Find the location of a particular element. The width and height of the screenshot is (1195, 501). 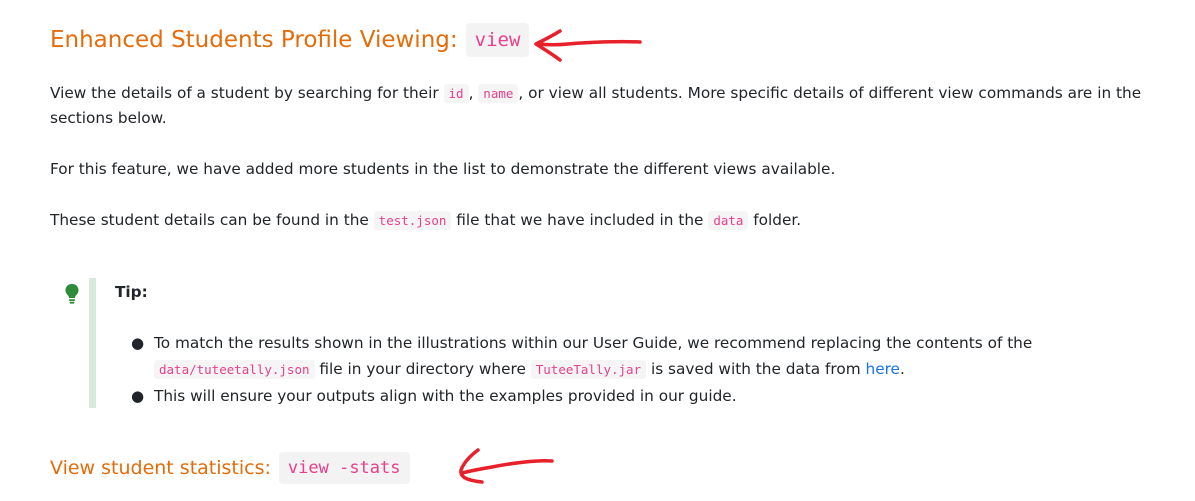

here-link: here is located at coordinates (883, 369).